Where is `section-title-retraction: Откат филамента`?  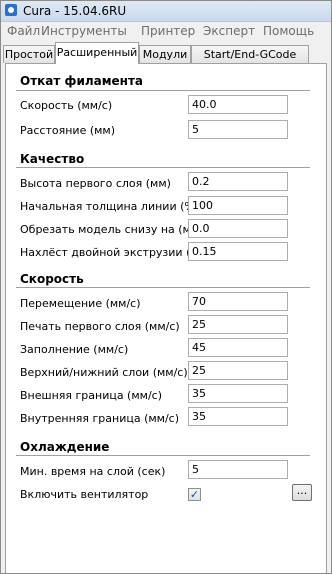
section-title-retraction: Откат филамента is located at coordinates (82, 81).